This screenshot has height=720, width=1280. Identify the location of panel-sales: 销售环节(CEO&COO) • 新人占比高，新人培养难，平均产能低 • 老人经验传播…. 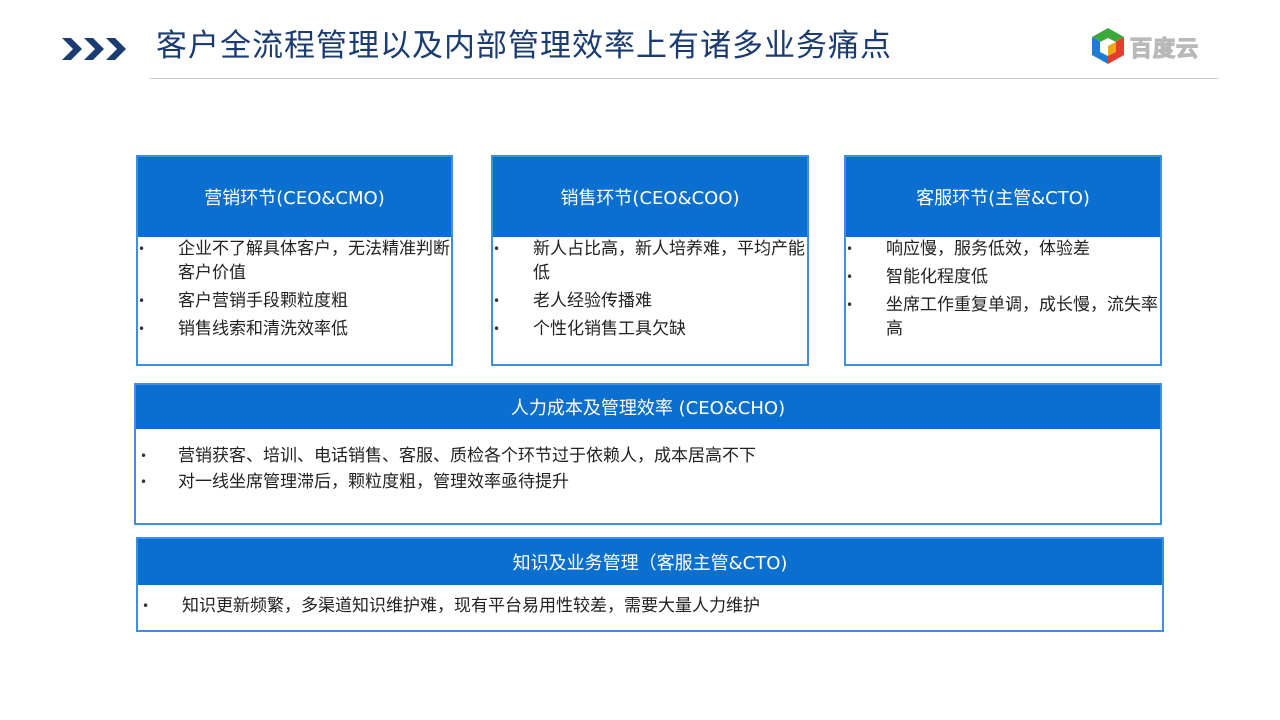
(650, 260).